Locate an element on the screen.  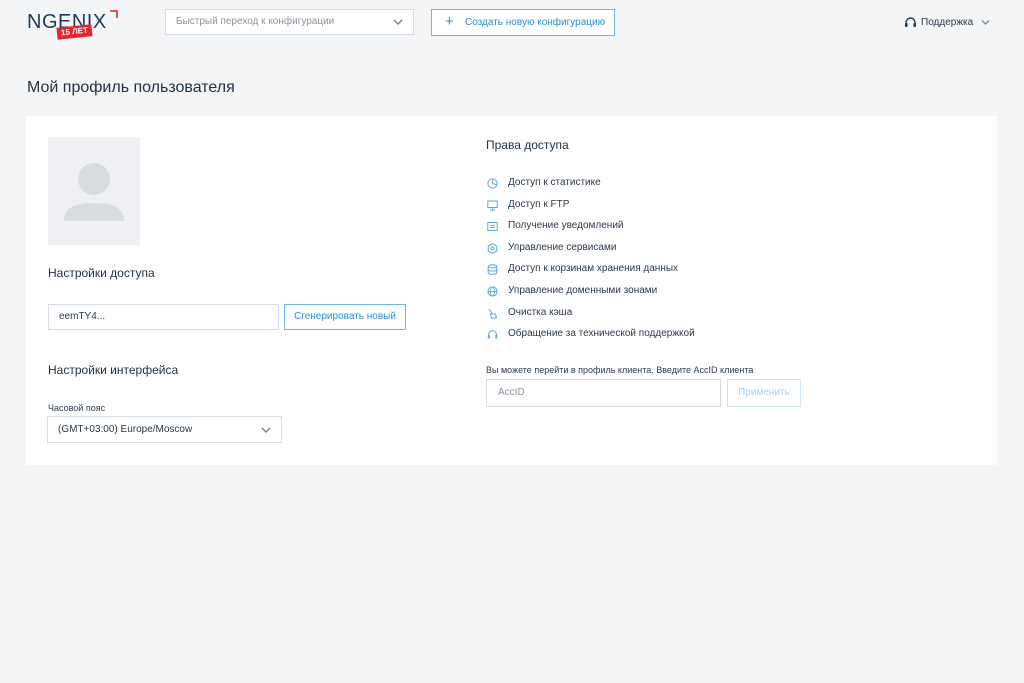
access-settings-title: Настройки доступа is located at coordinates (101, 273).